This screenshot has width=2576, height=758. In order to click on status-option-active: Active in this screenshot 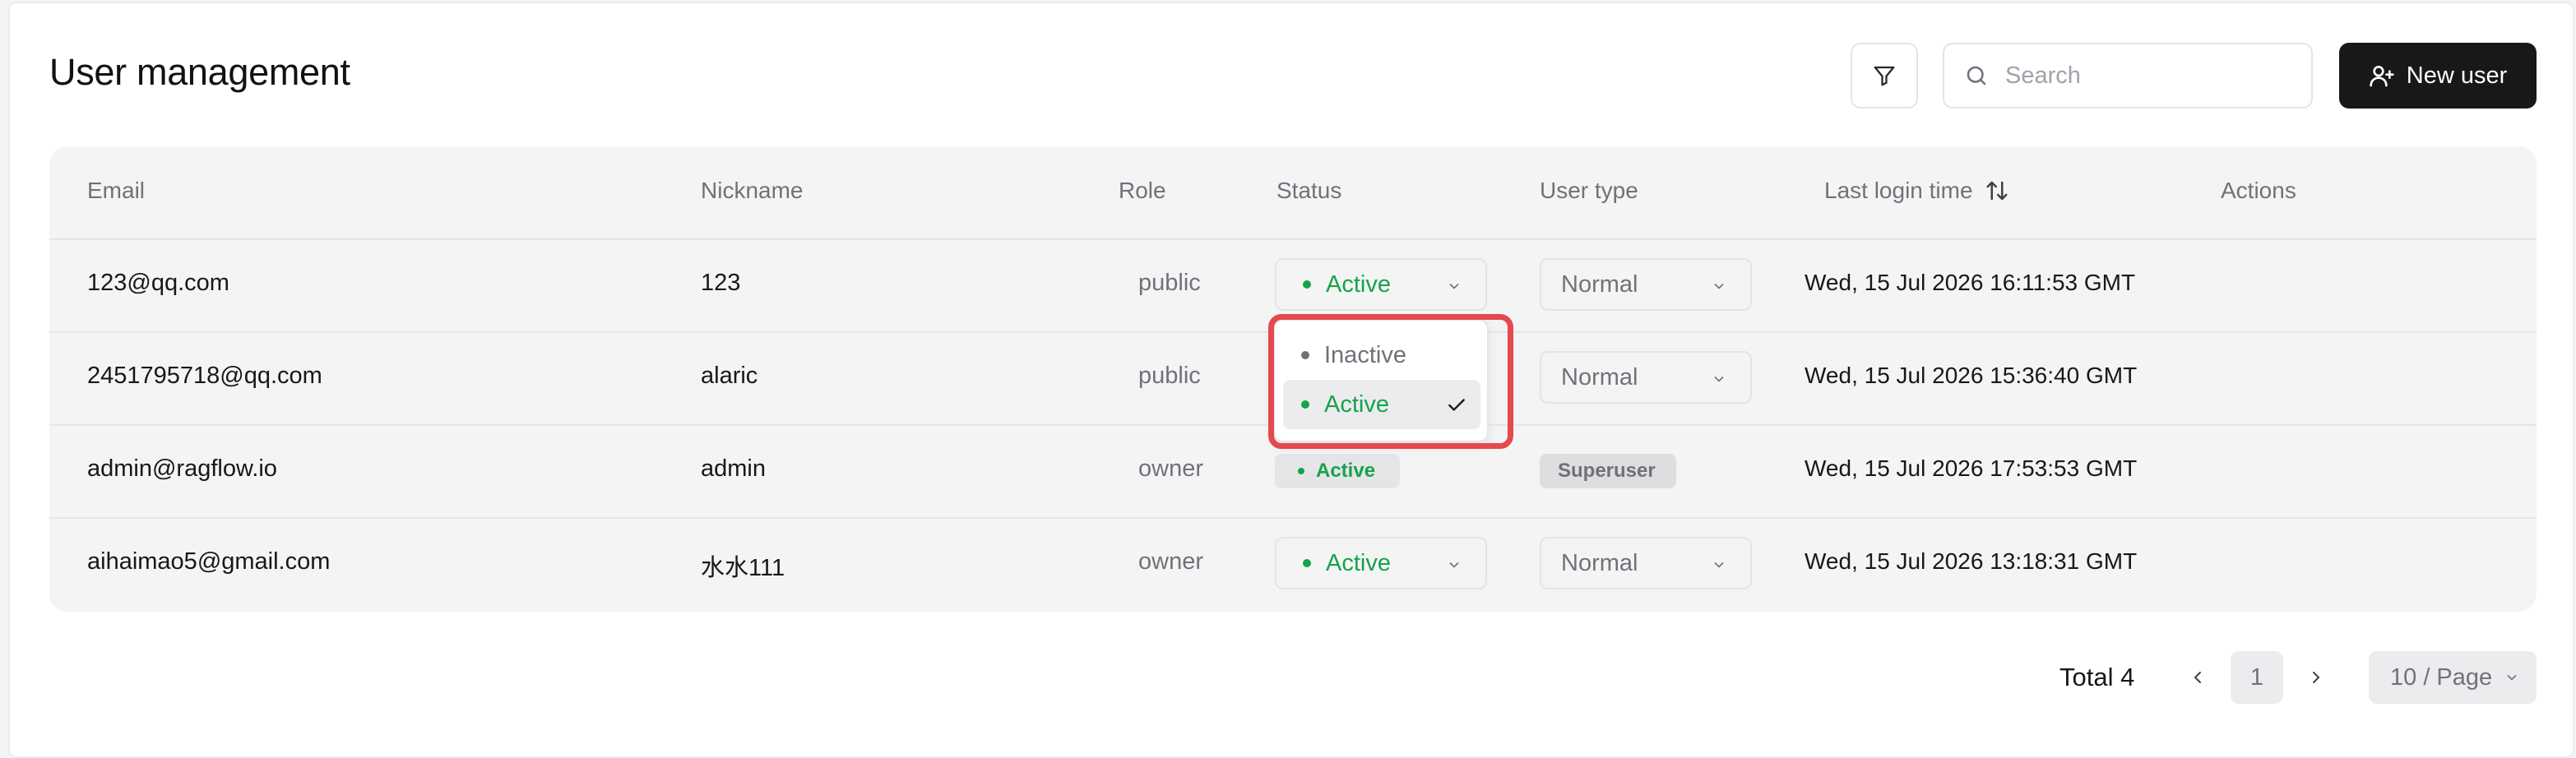, I will do `click(1381, 404)`.